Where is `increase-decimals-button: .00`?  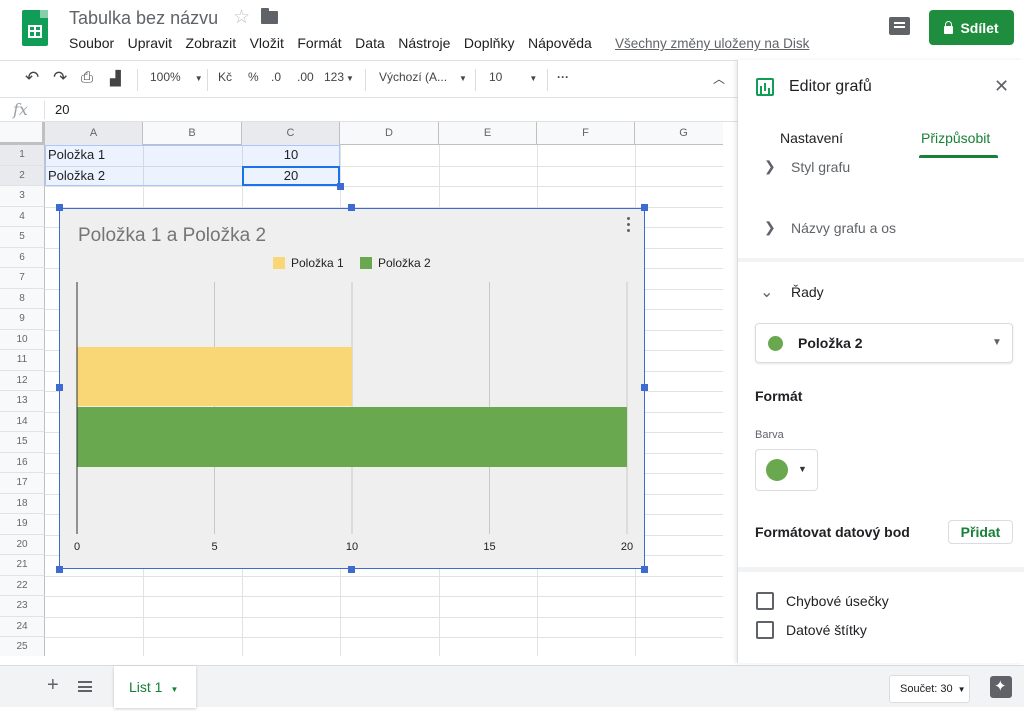 increase-decimals-button: .00 is located at coordinates (305, 77).